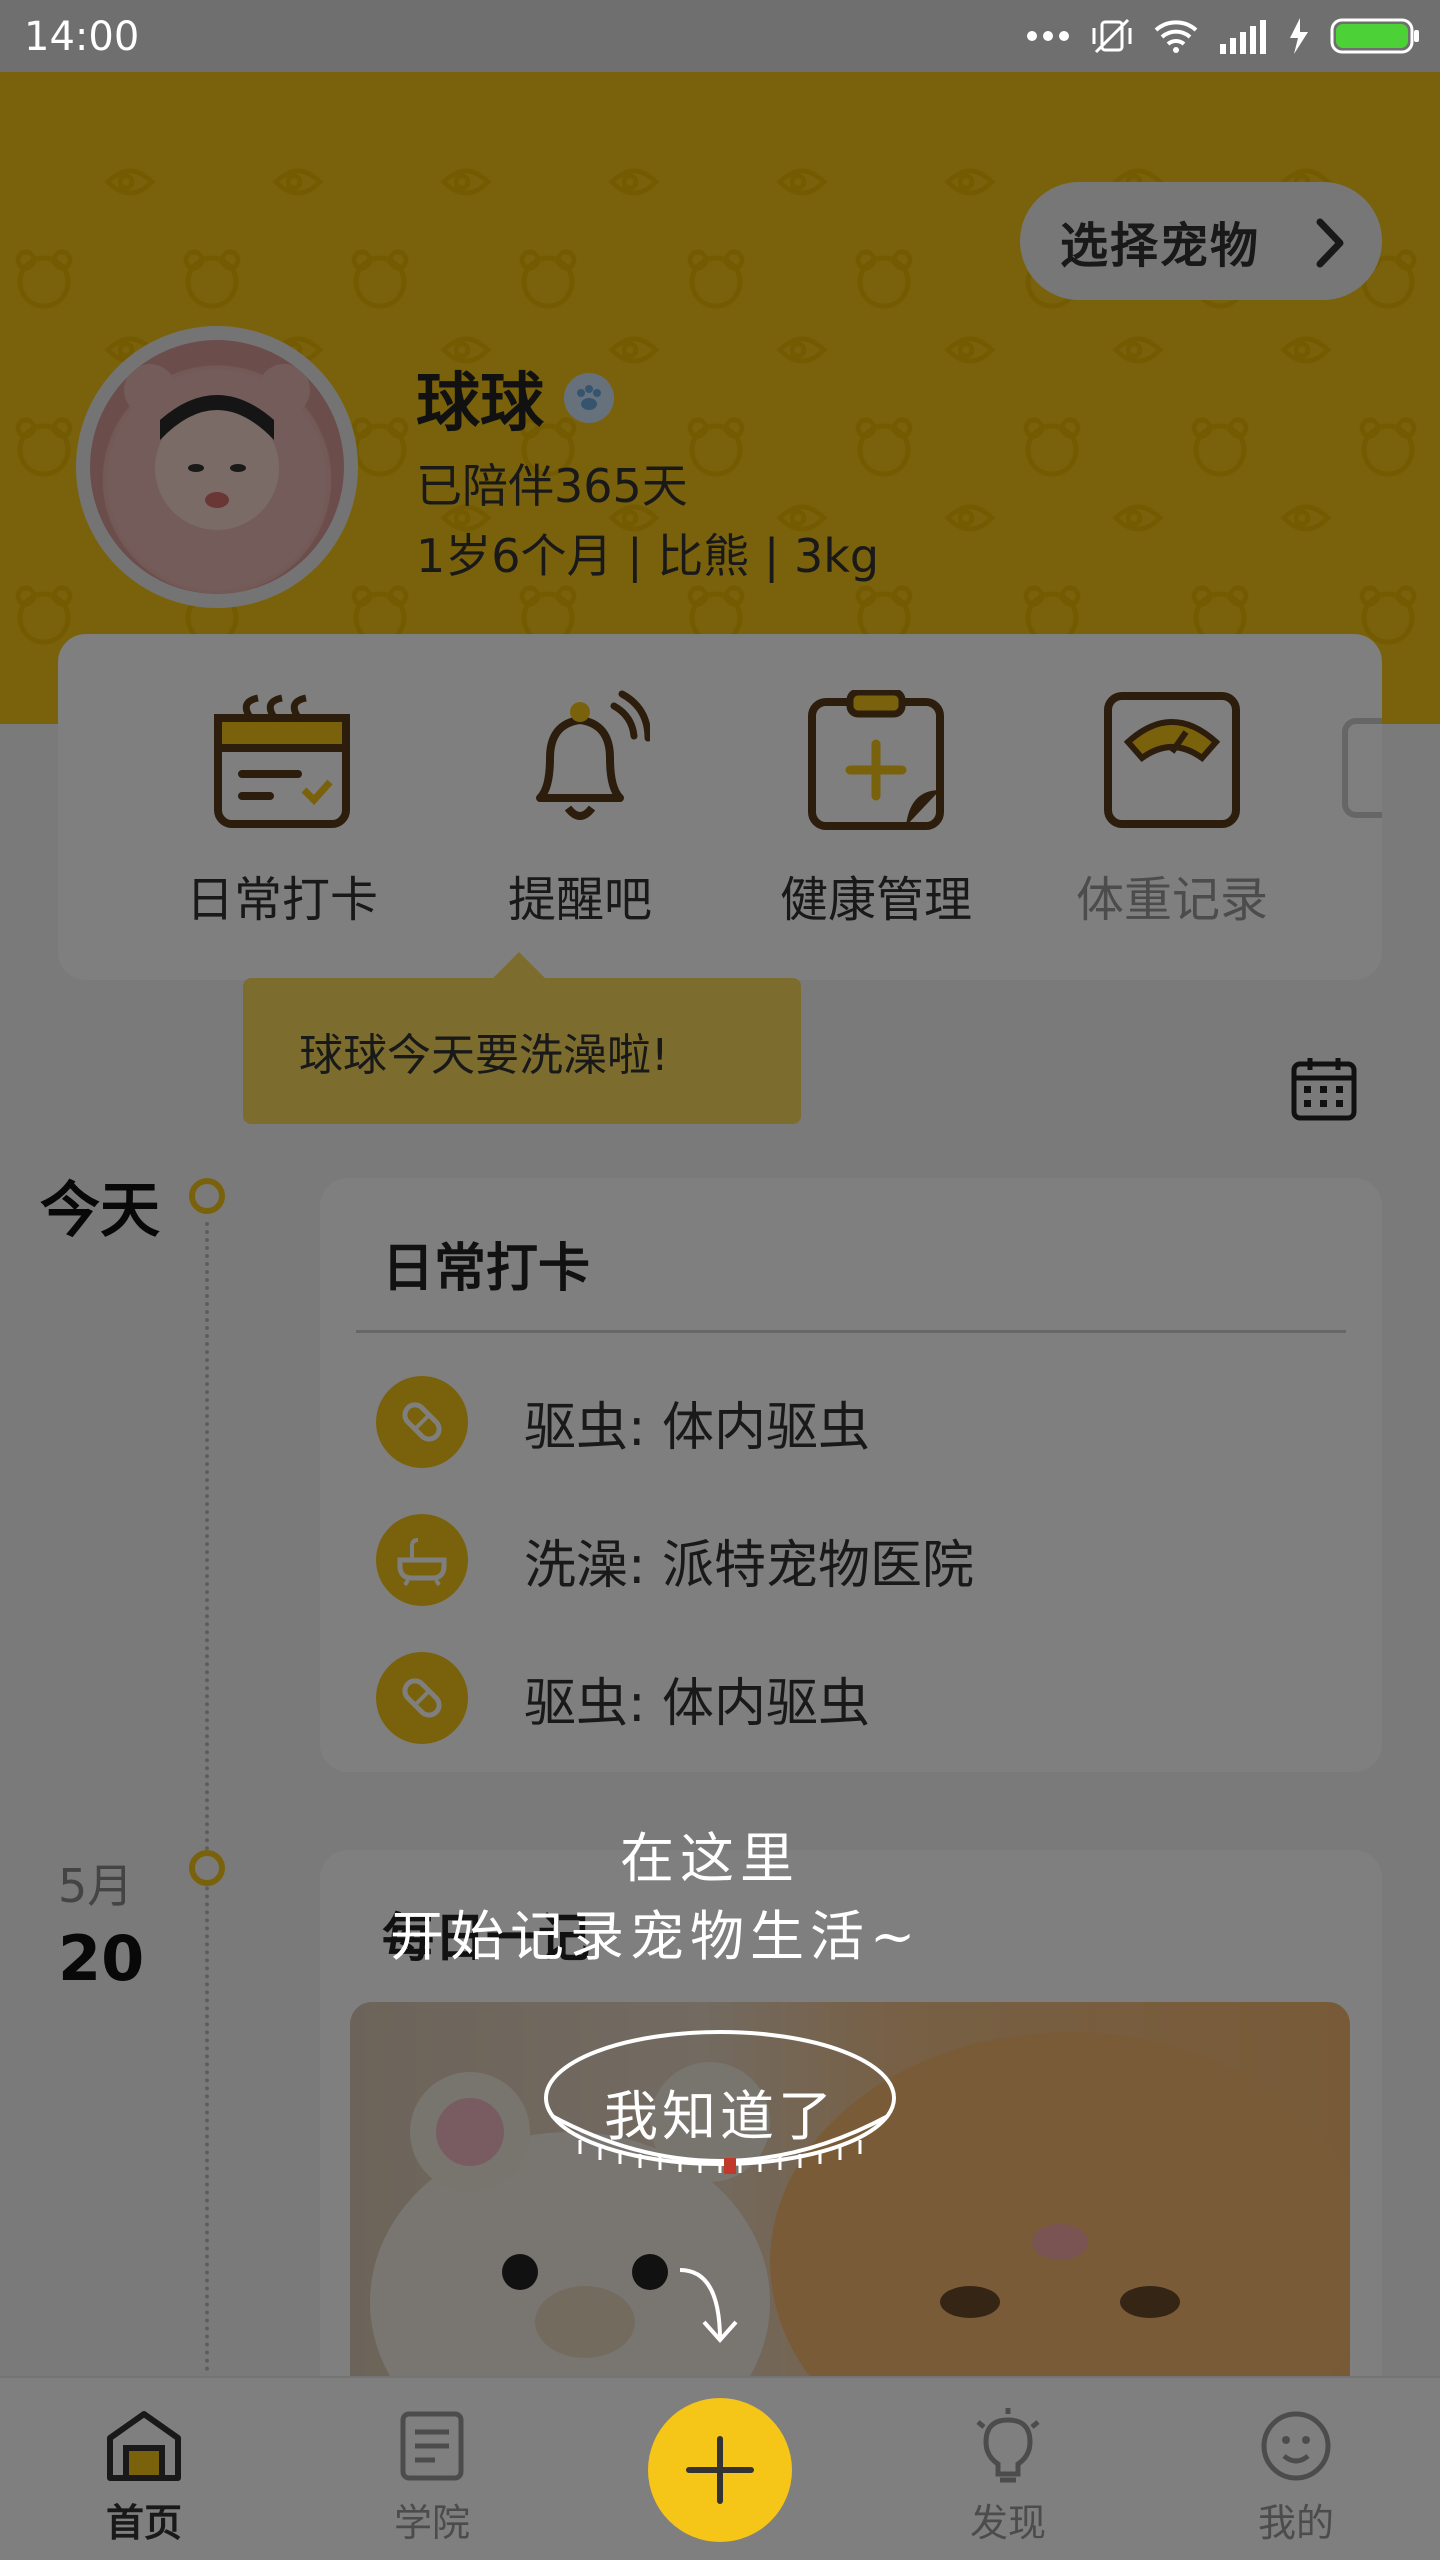  What do you see at coordinates (1048, 36) in the screenshot?
I see `more-dots-icon` at bounding box center [1048, 36].